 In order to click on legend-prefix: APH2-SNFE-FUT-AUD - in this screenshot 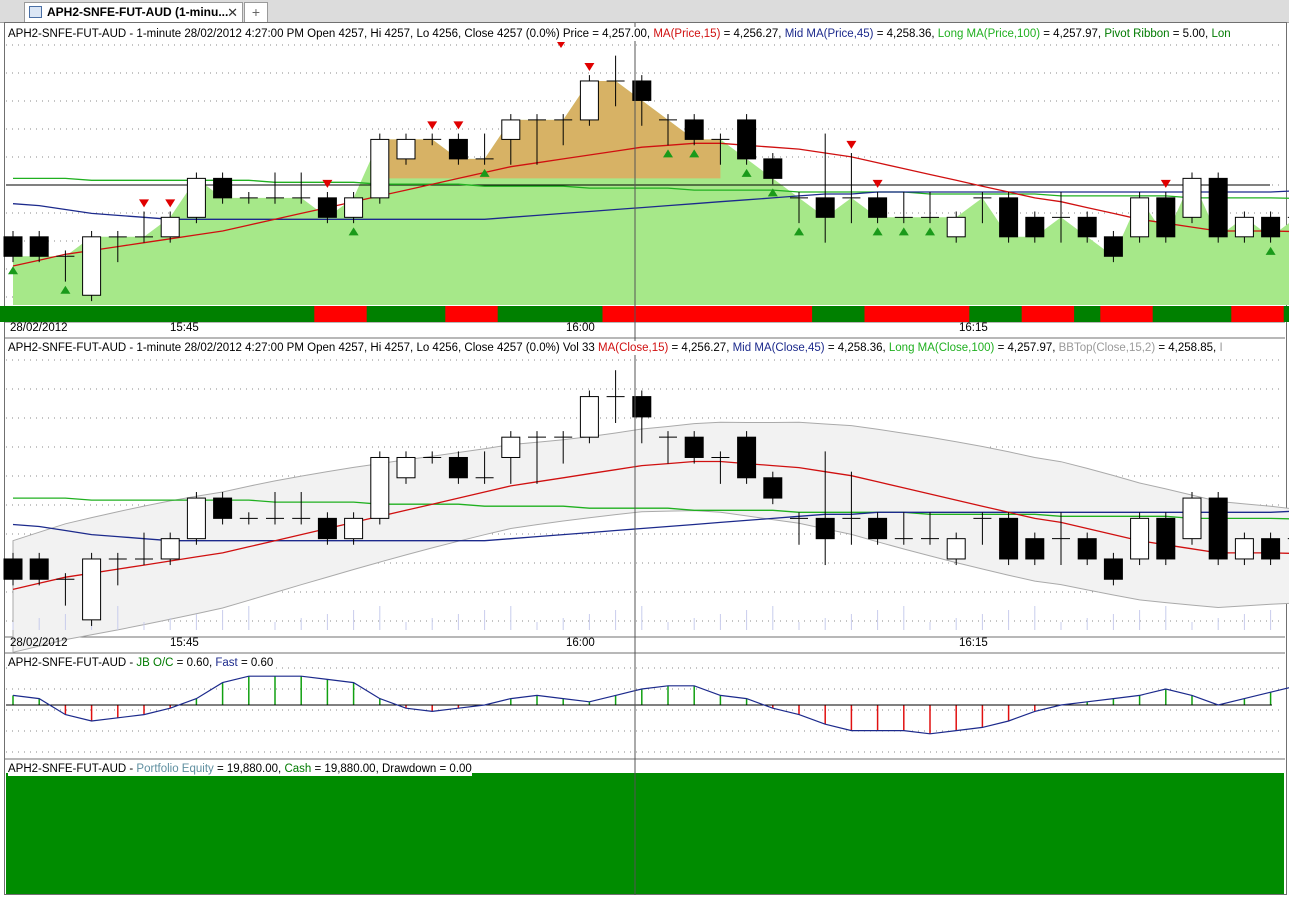, I will do `click(72, 769)`.